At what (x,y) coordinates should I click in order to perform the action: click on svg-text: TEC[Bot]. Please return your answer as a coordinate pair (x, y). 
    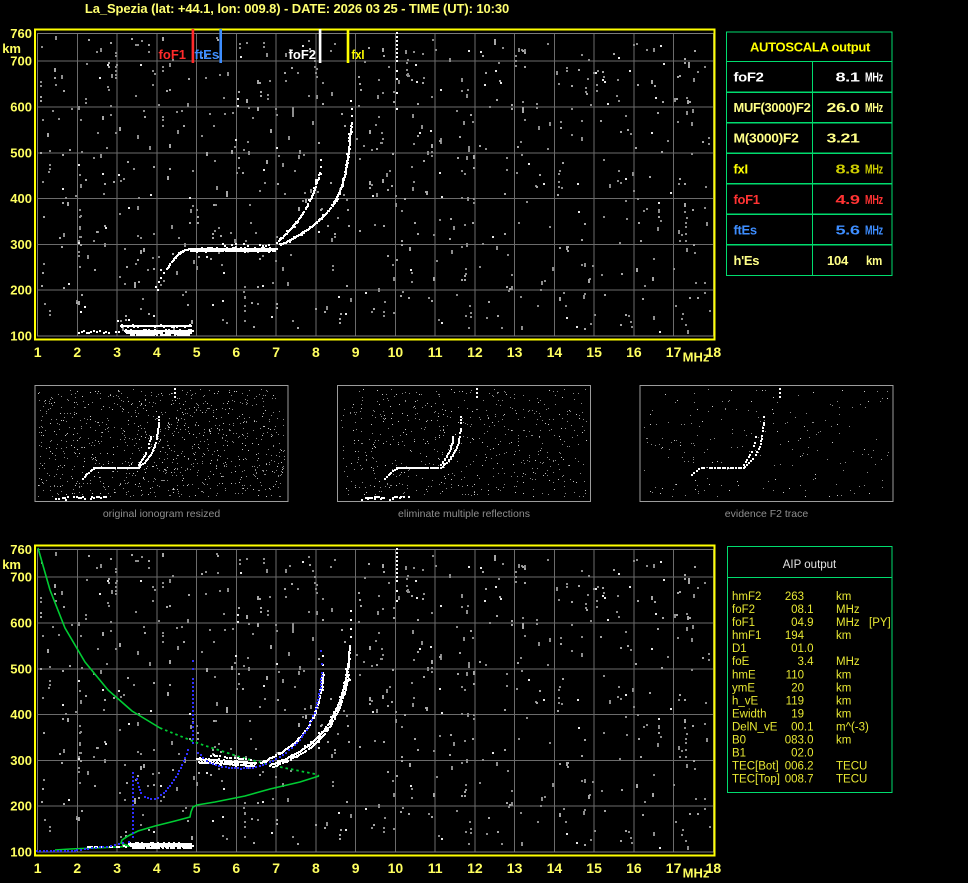
    Looking at the image, I should click on (755, 767).